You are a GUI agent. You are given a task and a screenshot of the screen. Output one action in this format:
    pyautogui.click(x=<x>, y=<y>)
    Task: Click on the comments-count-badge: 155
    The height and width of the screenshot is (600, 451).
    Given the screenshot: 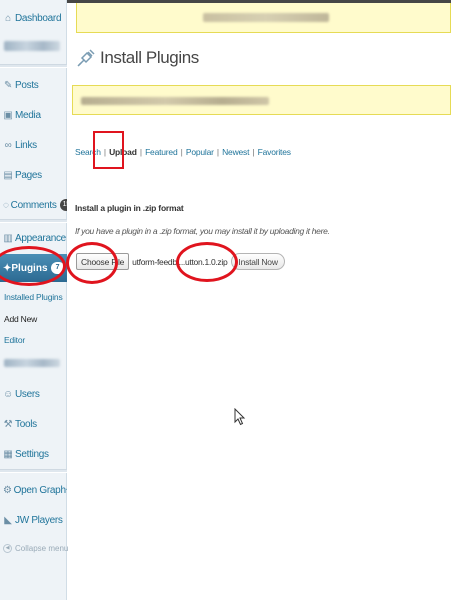 What is the action you would take?
    pyautogui.click(x=63, y=205)
    